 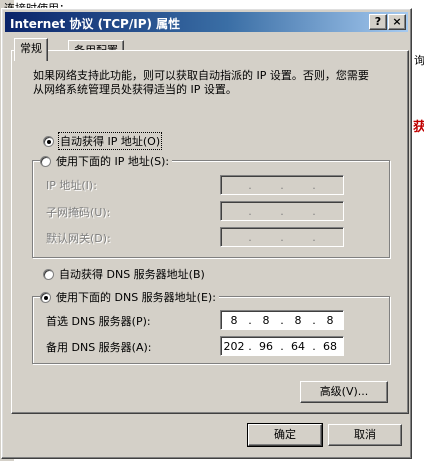 I want to click on cancel-button: 取消, so click(x=365, y=435).